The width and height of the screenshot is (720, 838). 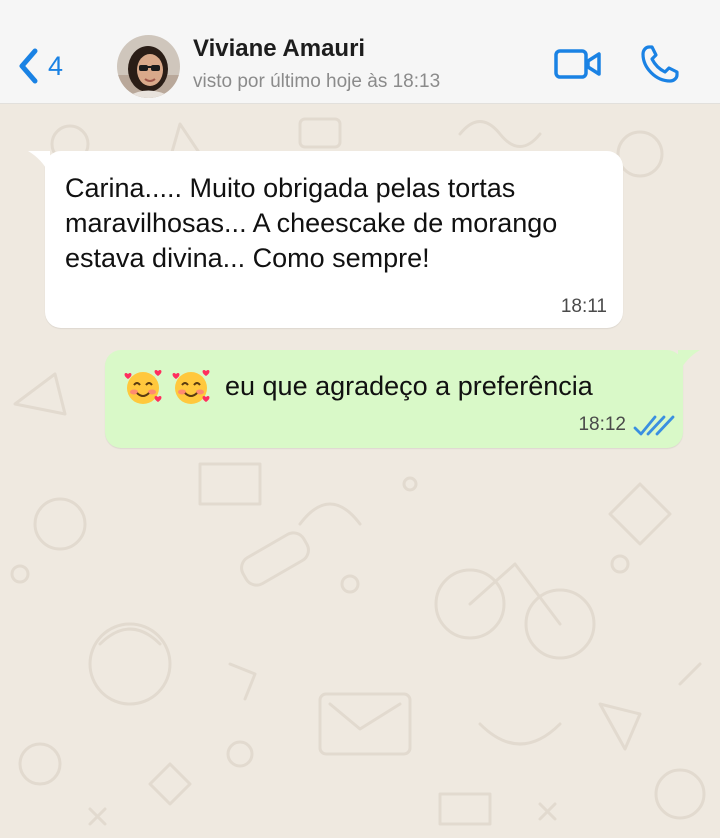 I want to click on message-line: eu que agradeço a preferência, so click(x=358, y=386).